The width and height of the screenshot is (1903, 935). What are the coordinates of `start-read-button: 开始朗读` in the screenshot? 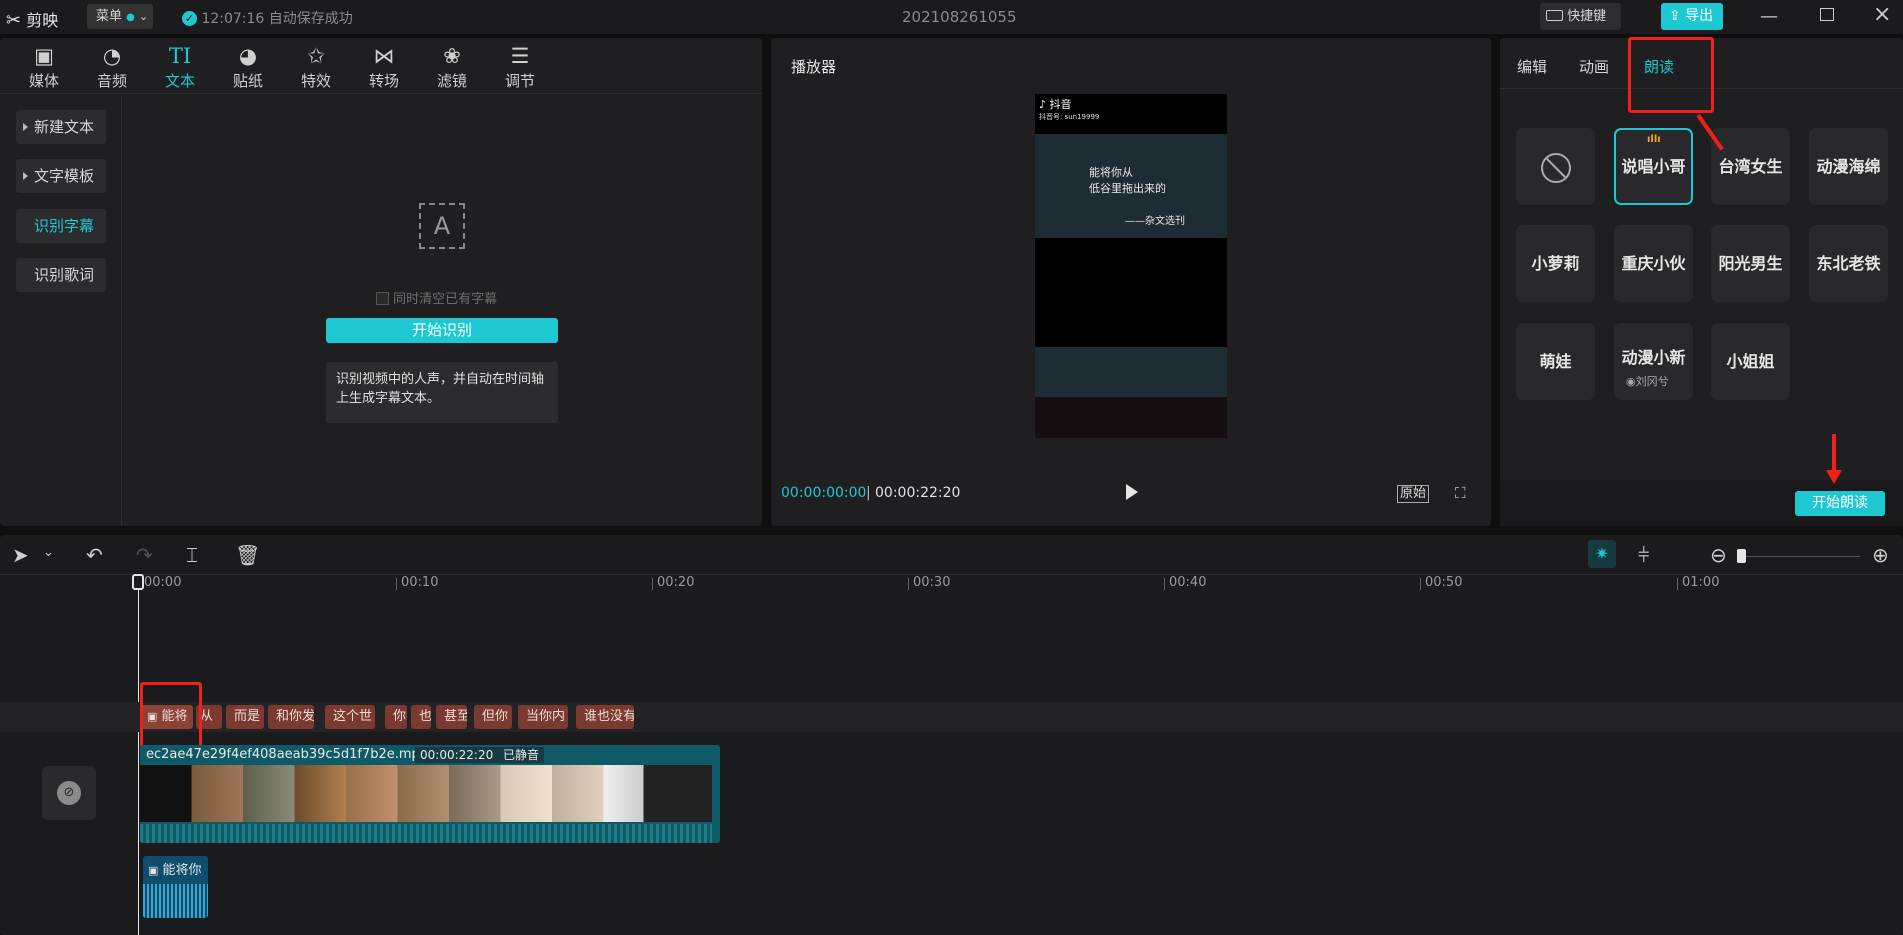 It's located at (1840, 503).